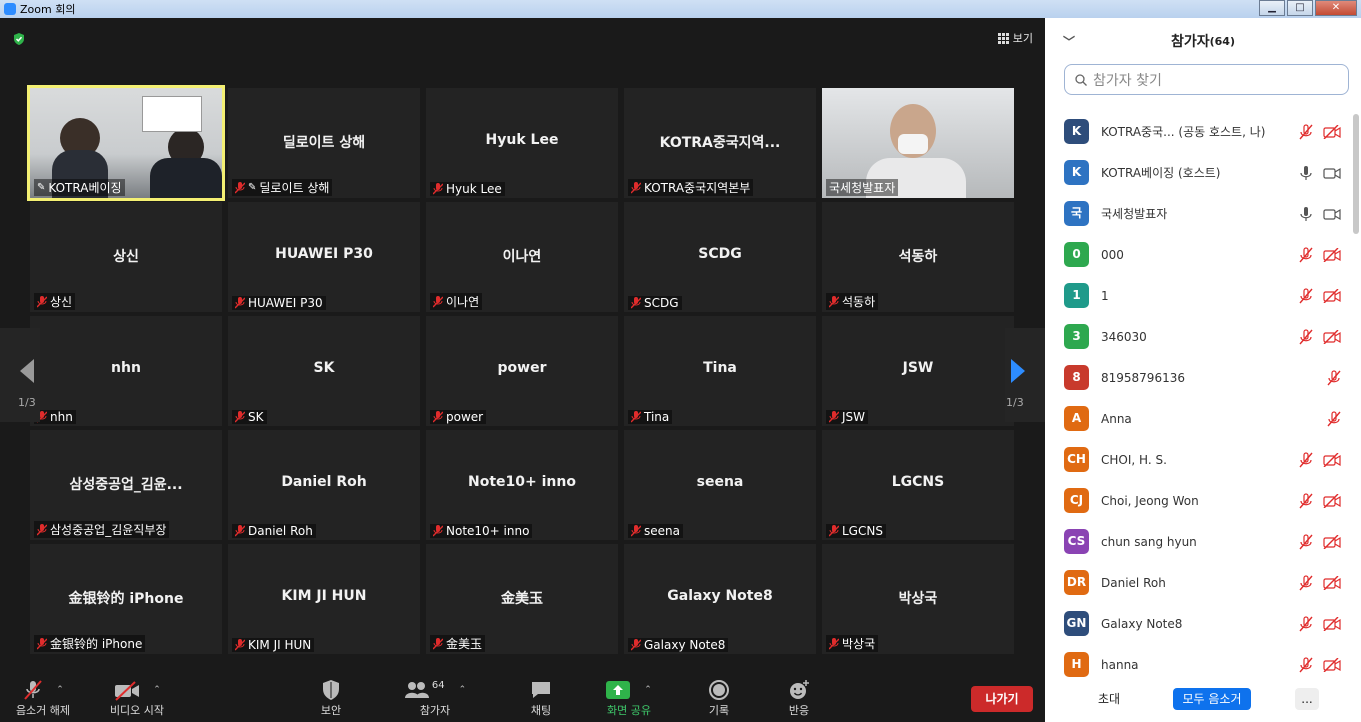  I want to click on video-tile: SCDG SCDG, so click(720, 257).